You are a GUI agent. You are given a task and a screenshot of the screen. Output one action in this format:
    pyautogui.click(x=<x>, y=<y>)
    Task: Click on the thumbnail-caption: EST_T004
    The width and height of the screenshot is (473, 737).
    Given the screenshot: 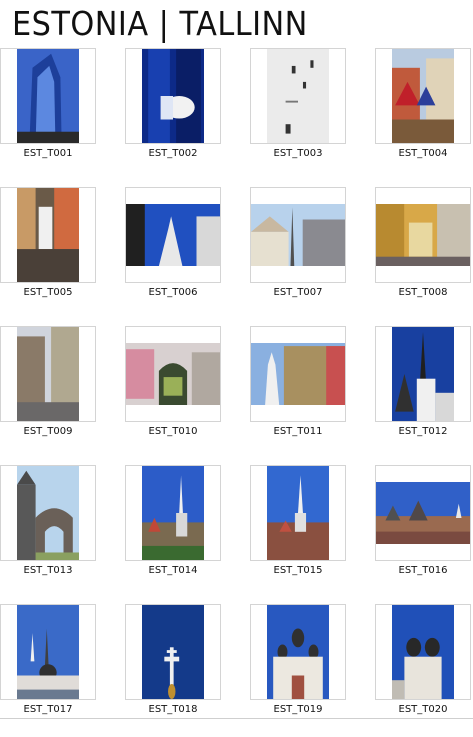 What is the action you would take?
    pyautogui.click(x=423, y=153)
    